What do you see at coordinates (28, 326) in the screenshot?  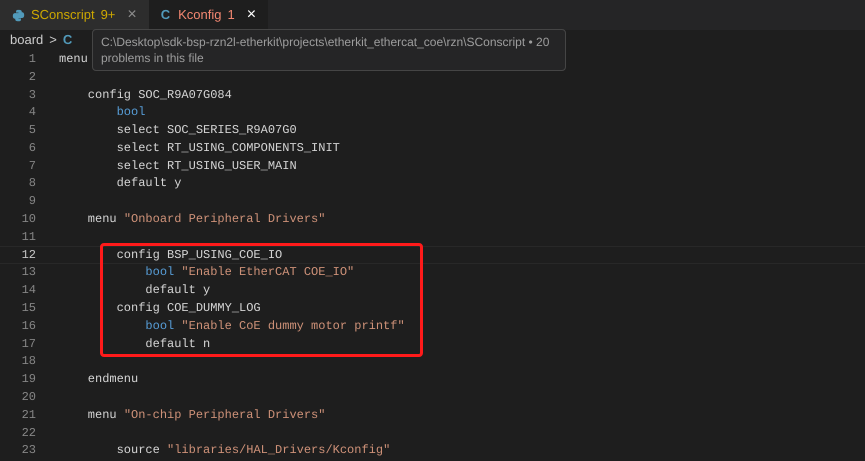 I see `line-number: 16` at bounding box center [28, 326].